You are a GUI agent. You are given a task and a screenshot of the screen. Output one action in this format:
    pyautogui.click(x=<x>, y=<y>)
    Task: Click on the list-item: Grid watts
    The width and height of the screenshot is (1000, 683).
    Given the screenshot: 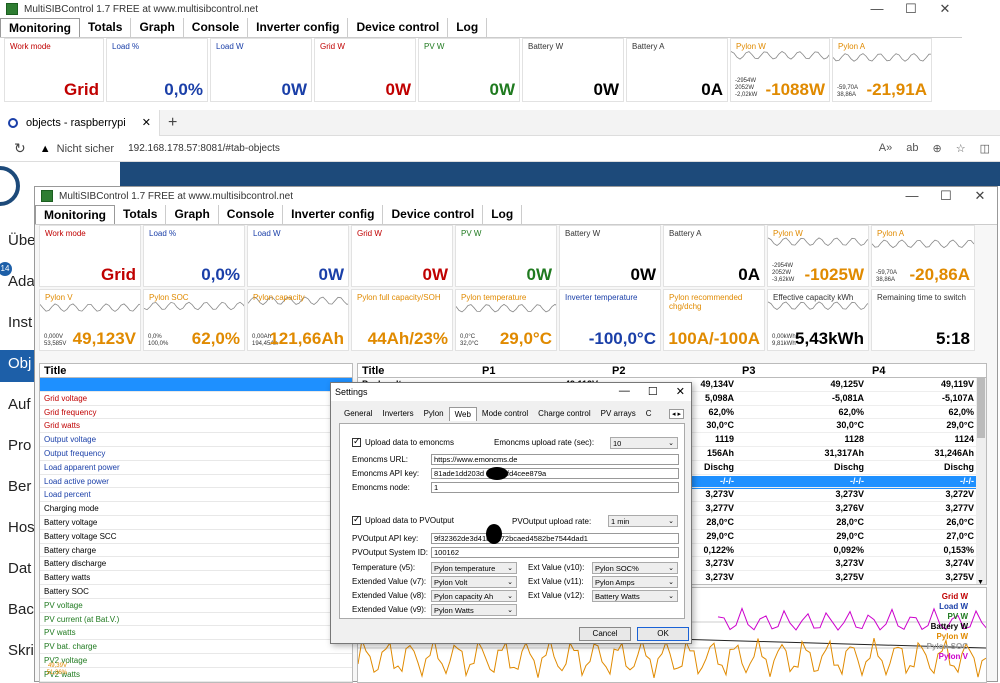 What is the action you would take?
    pyautogui.click(x=196, y=426)
    